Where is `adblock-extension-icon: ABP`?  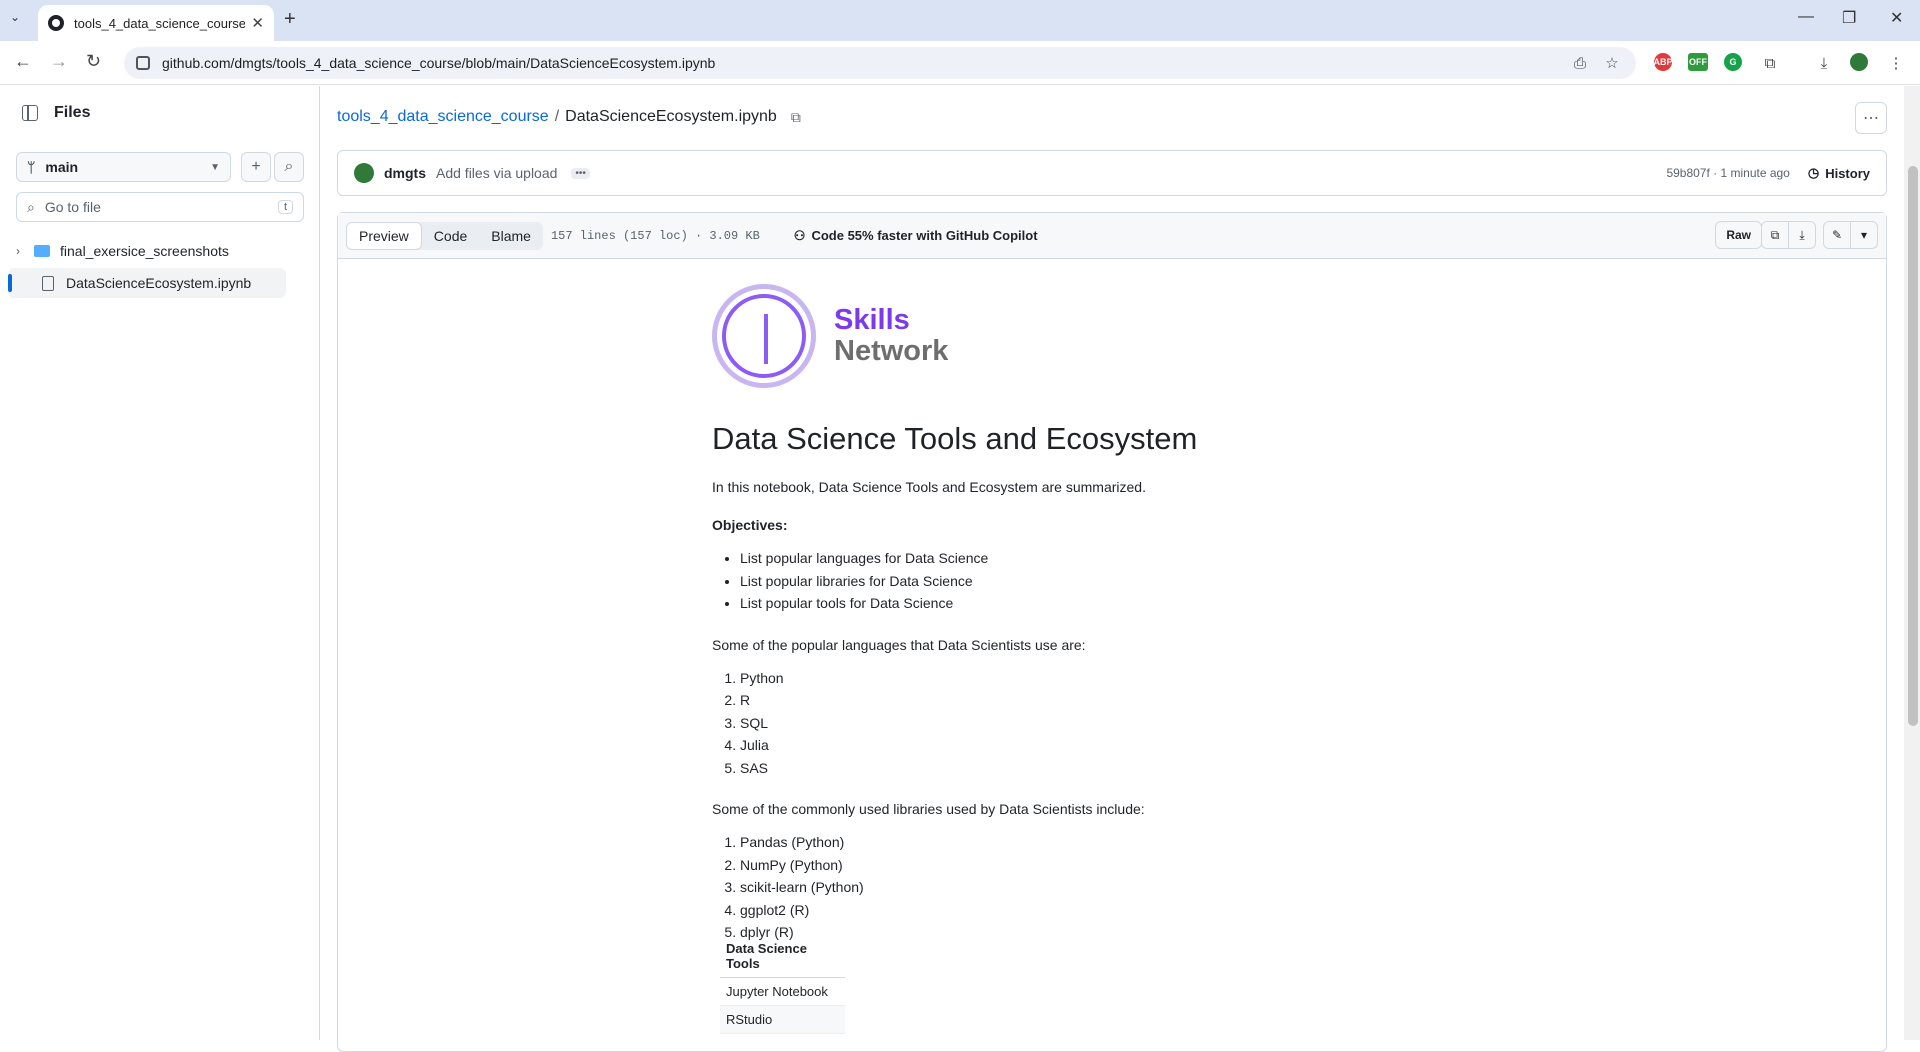 adblock-extension-icon: ABP is located at coordinates (1663, 62).